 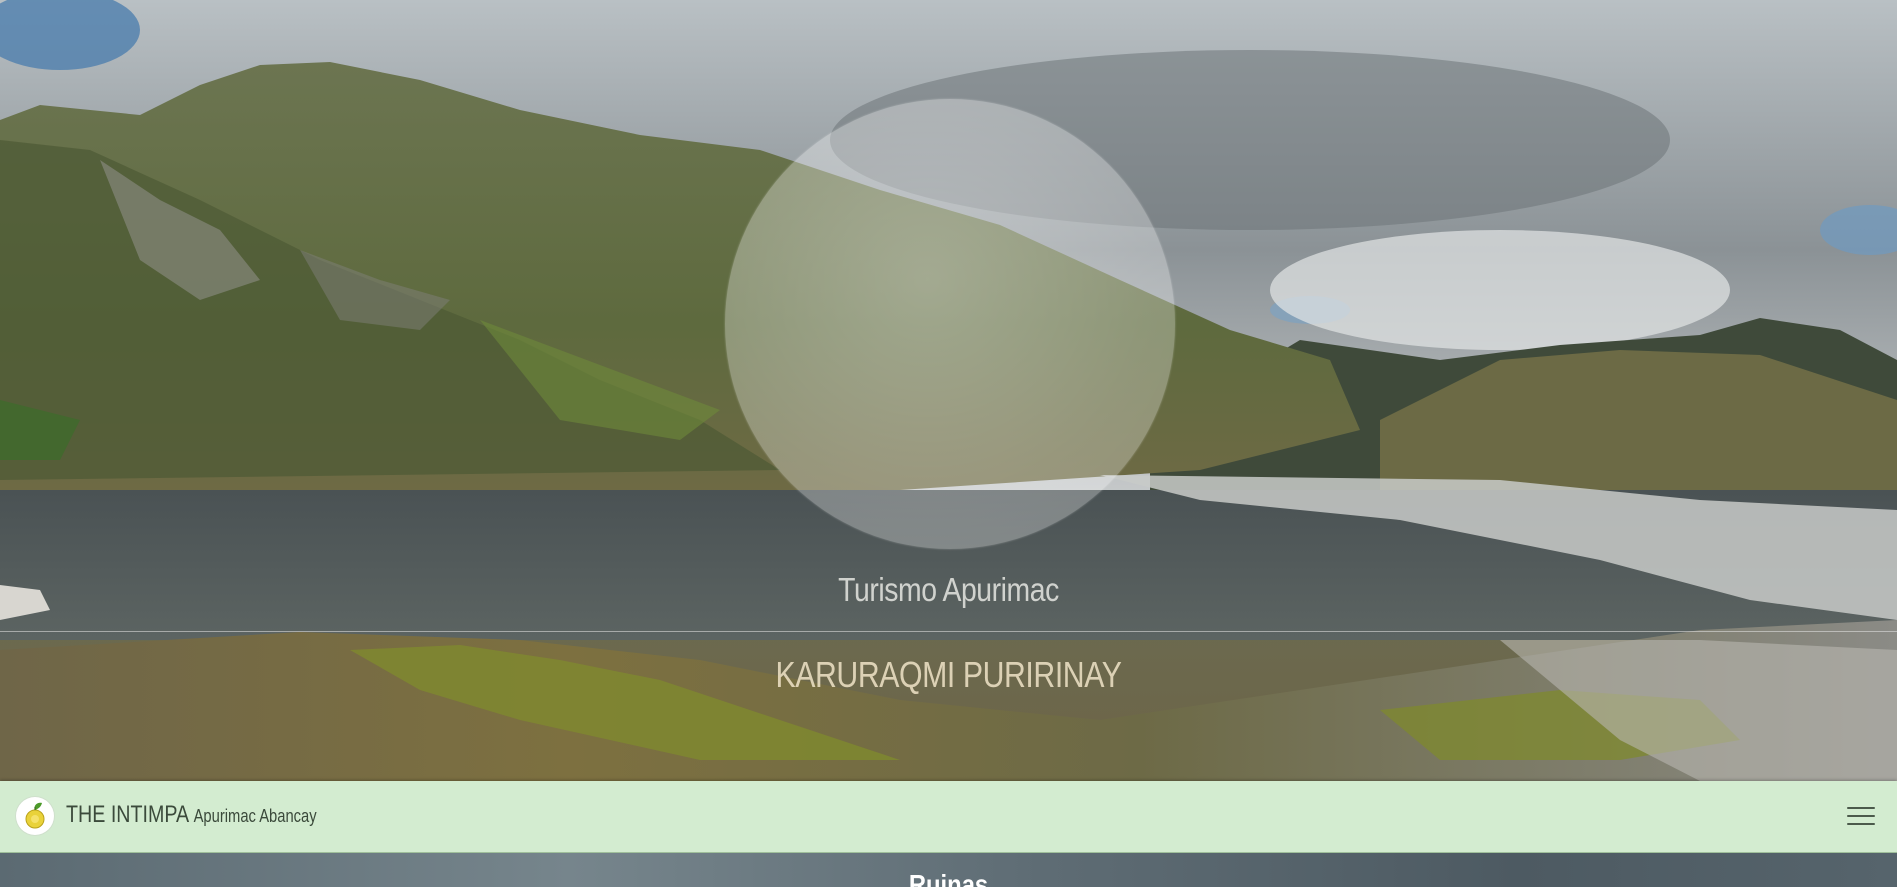 I want to click on brand-name: THE INTIMPA, so click(x=127, y=814).